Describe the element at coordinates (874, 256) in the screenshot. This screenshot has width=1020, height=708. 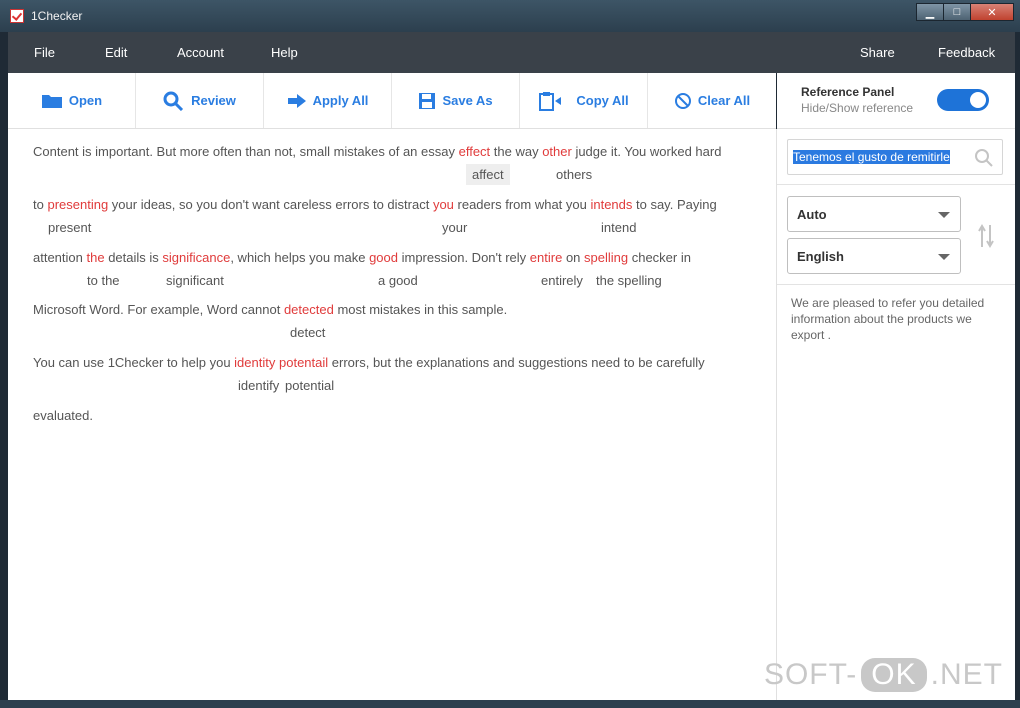
I see `target-language-select: English` at that location.